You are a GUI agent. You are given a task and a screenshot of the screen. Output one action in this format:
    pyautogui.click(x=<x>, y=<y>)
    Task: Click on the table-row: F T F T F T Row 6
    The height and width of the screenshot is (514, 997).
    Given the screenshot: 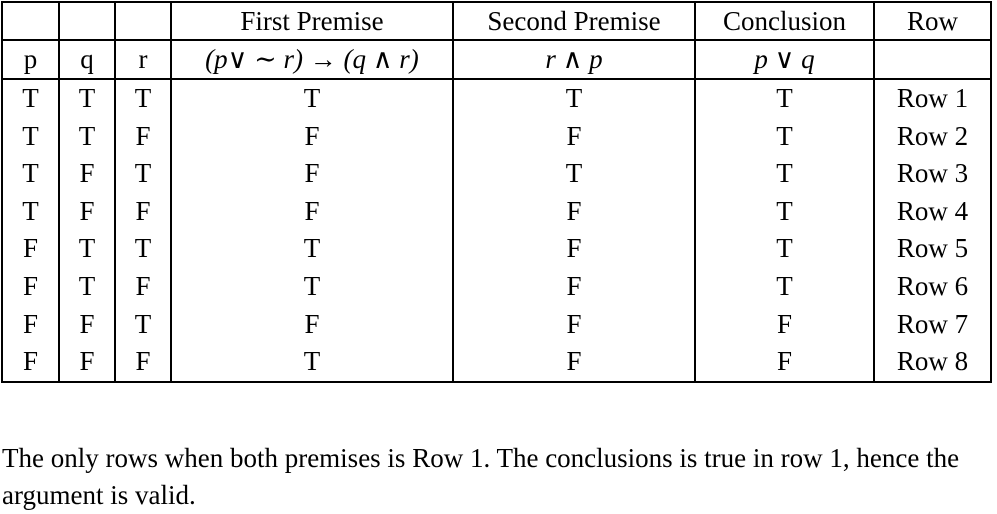 What is the action you would take?
    pyautogui.click(x=496, y=286)
    